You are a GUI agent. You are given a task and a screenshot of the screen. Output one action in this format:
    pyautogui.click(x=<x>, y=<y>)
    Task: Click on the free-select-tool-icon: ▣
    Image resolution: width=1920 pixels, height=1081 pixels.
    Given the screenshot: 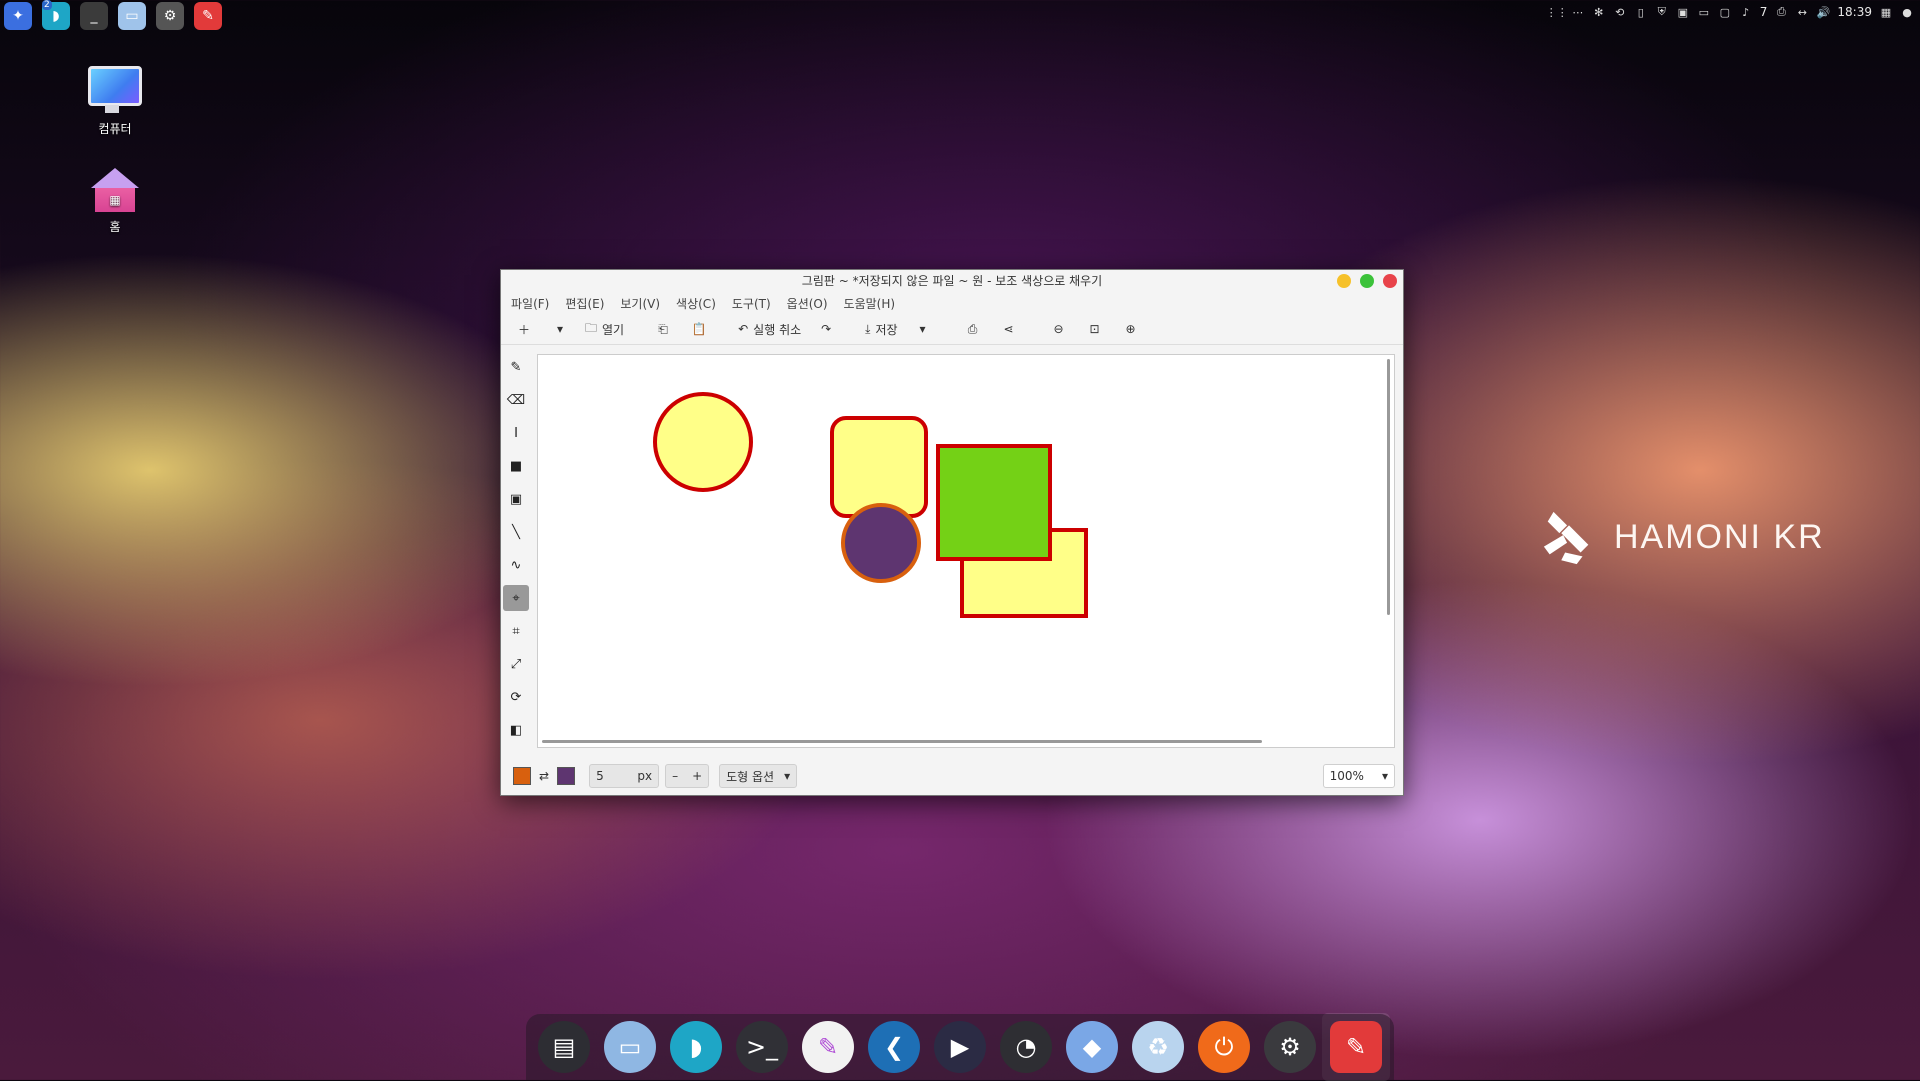 What is the action you would take?
    pyautogui.click(x=516, y=499)
    